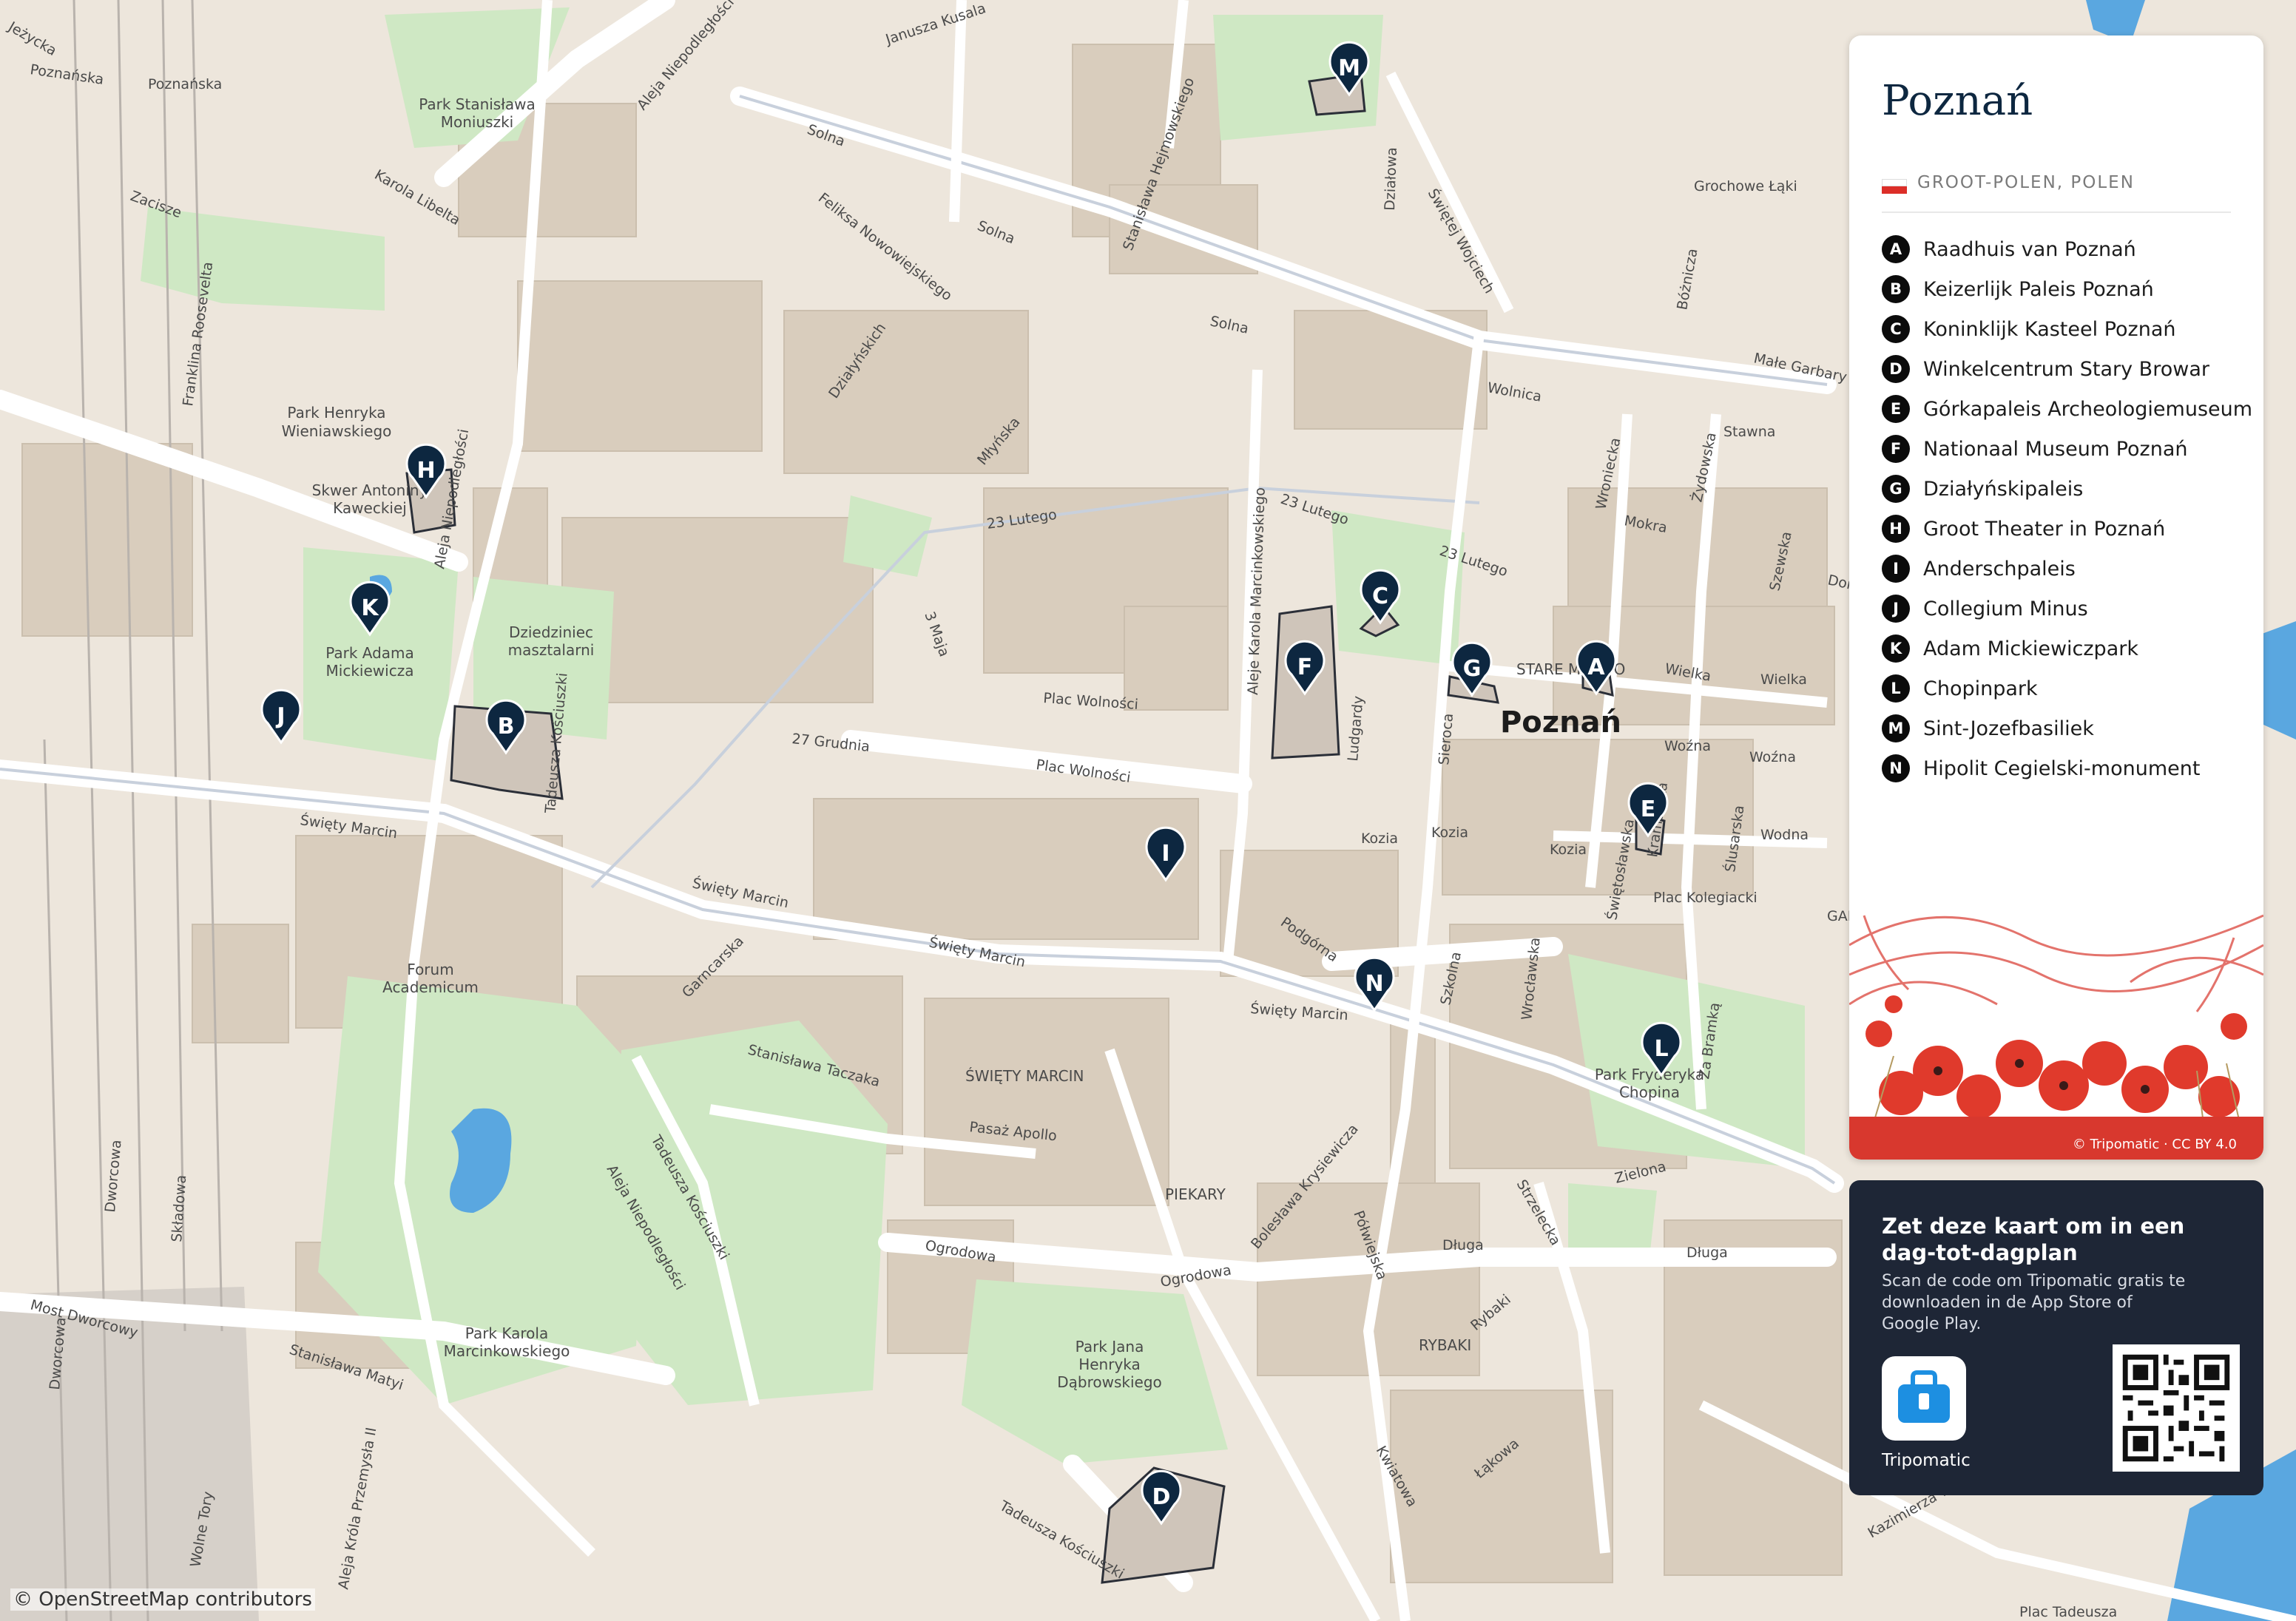 This screenshot has height=1621, width=2296. I want to click on marker-badge: I, so click(1896, 569).